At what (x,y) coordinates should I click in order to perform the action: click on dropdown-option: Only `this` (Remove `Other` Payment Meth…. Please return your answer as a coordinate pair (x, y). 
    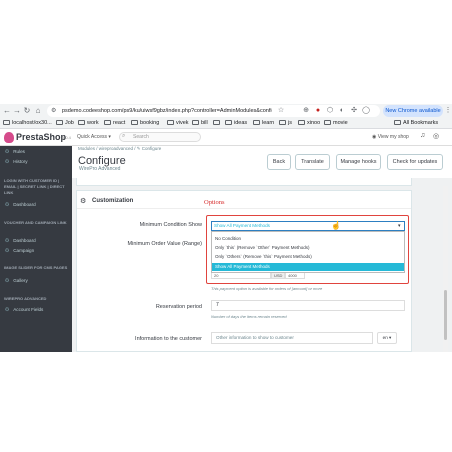
    Looking at the image, I should click on (308, 248).